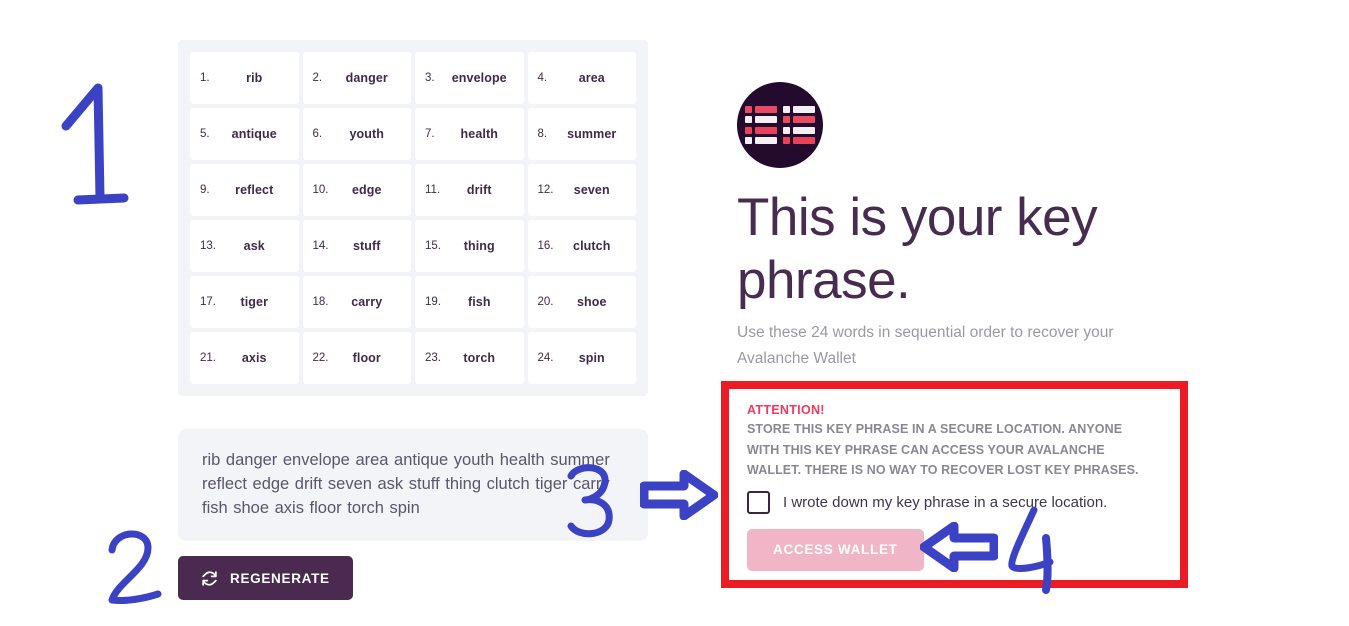  I want to click on mnemonic-word-cell: 19. fish, so click(469, 302).